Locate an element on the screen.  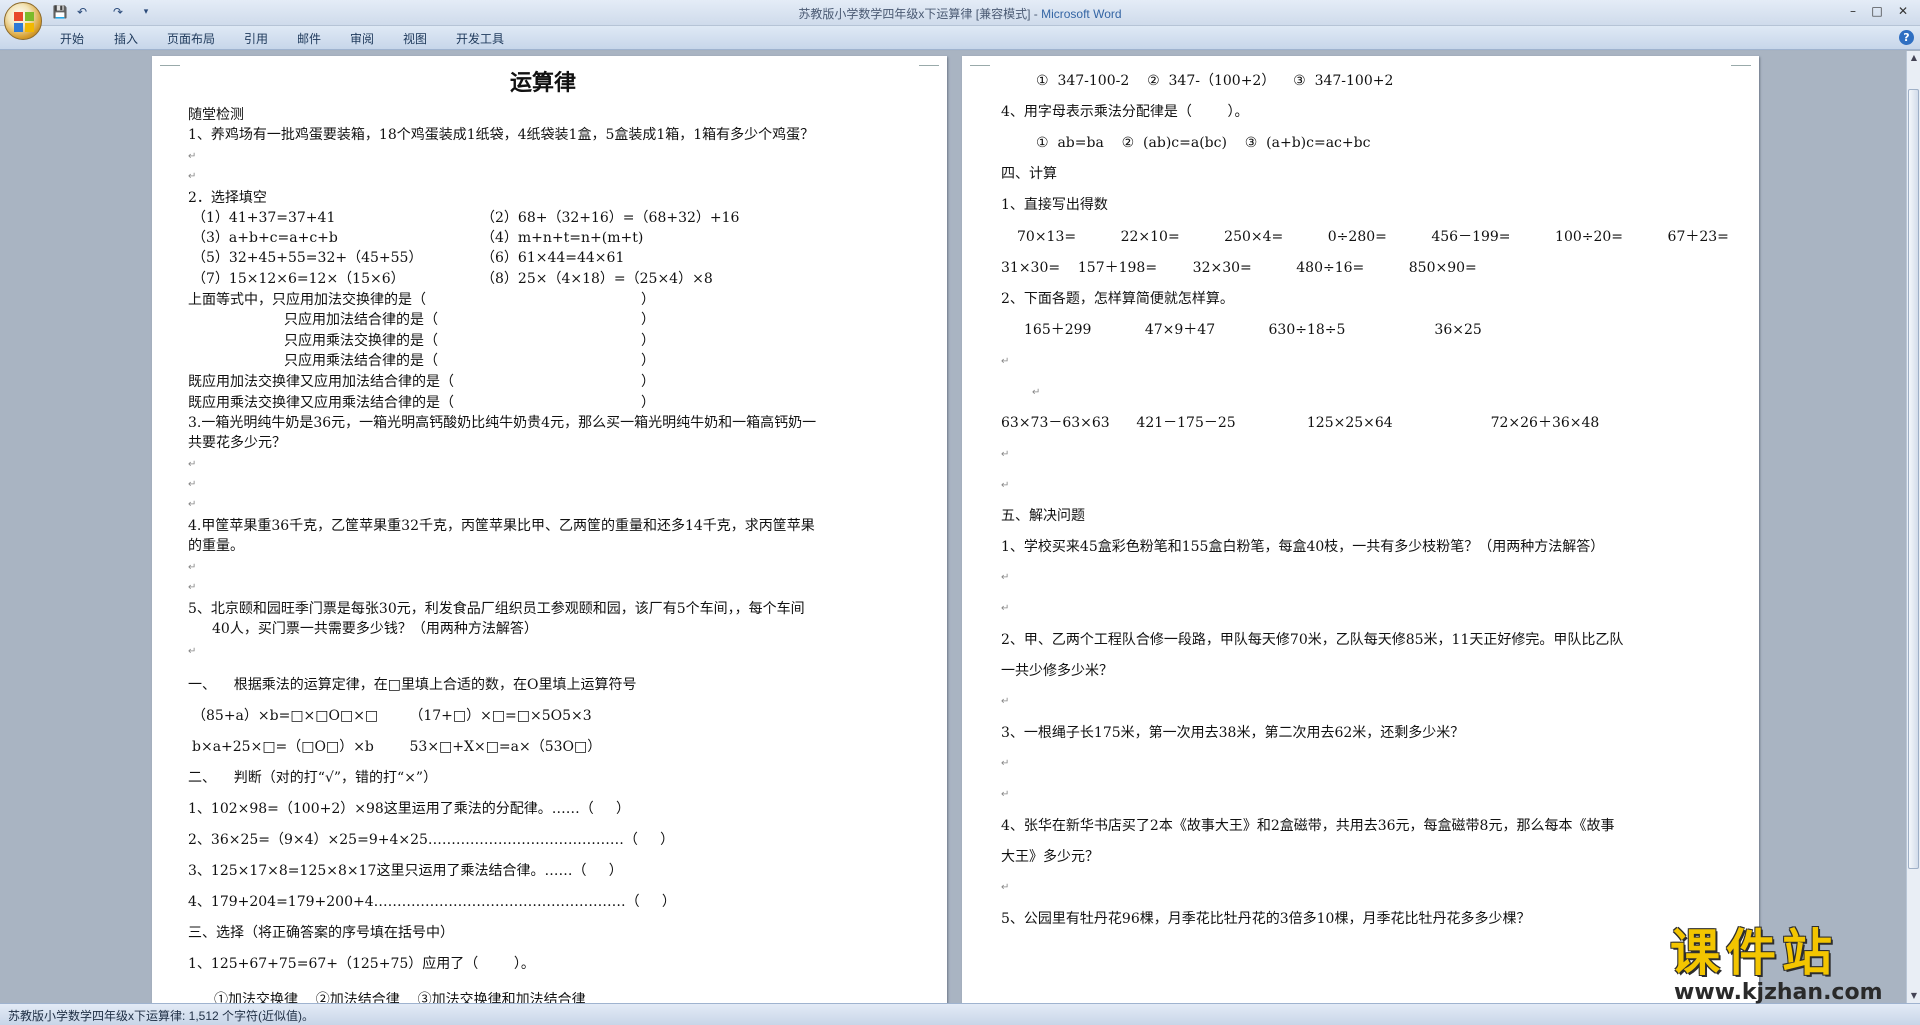
doc-line: 共要花多少元？ is located at coordinates (237, 443).